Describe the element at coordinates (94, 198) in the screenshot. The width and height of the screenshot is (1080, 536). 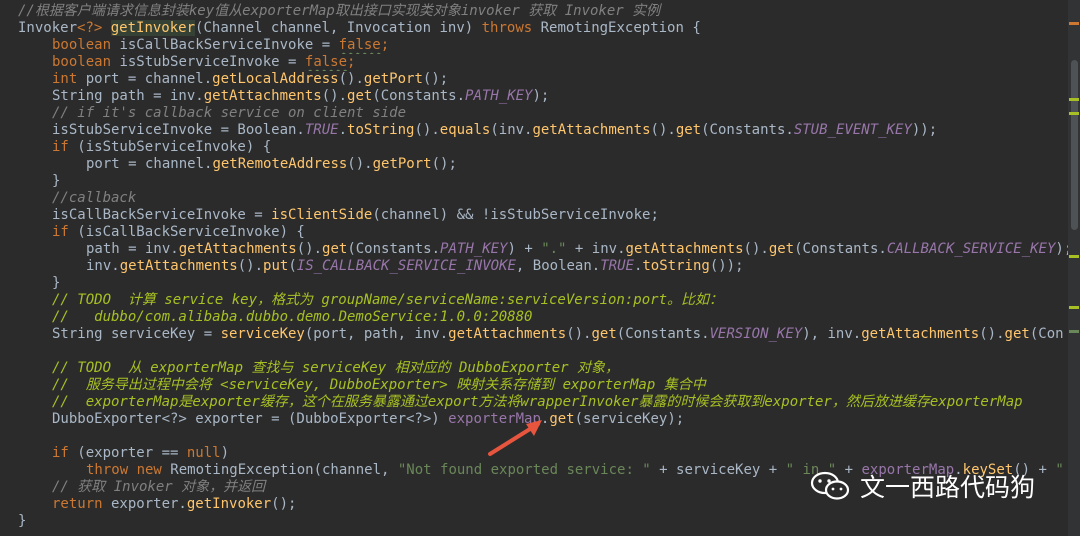
I see `code-line-12: //callback` at that location.